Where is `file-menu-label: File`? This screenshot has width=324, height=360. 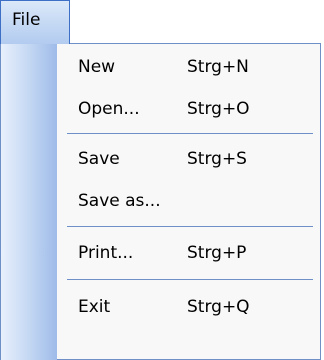
file-menu-label: File is located at coordinates (26, 20).